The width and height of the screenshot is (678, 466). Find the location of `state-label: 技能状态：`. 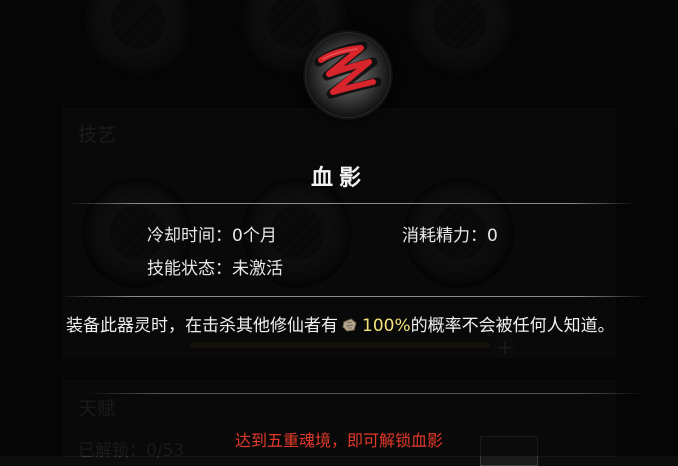

state-label: 技能状态： is located at coordinates (189, 269).